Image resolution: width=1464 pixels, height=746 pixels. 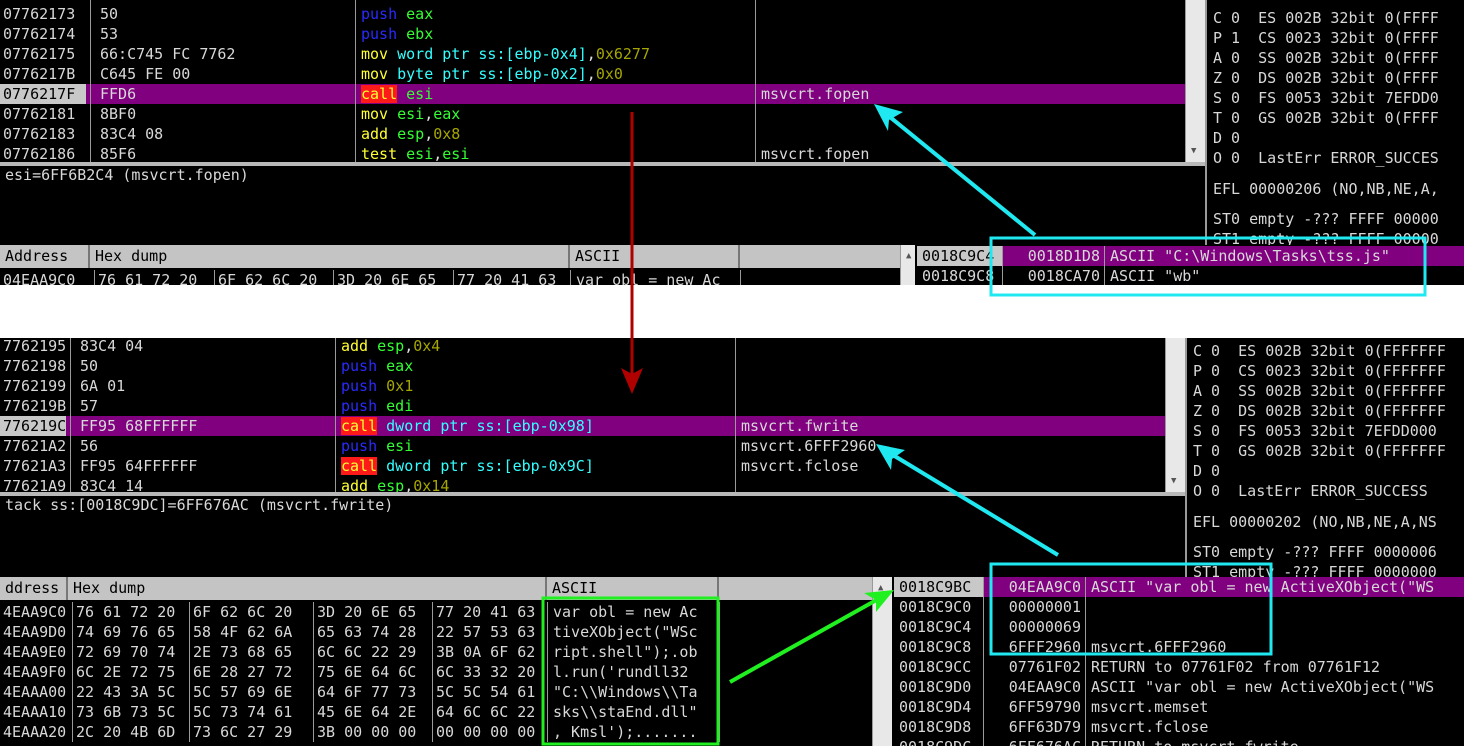 What do you see at coordinates (630, 671) in the screenshot?
I see `green-highlight-box-ascii` at bounding box center [630, 671].